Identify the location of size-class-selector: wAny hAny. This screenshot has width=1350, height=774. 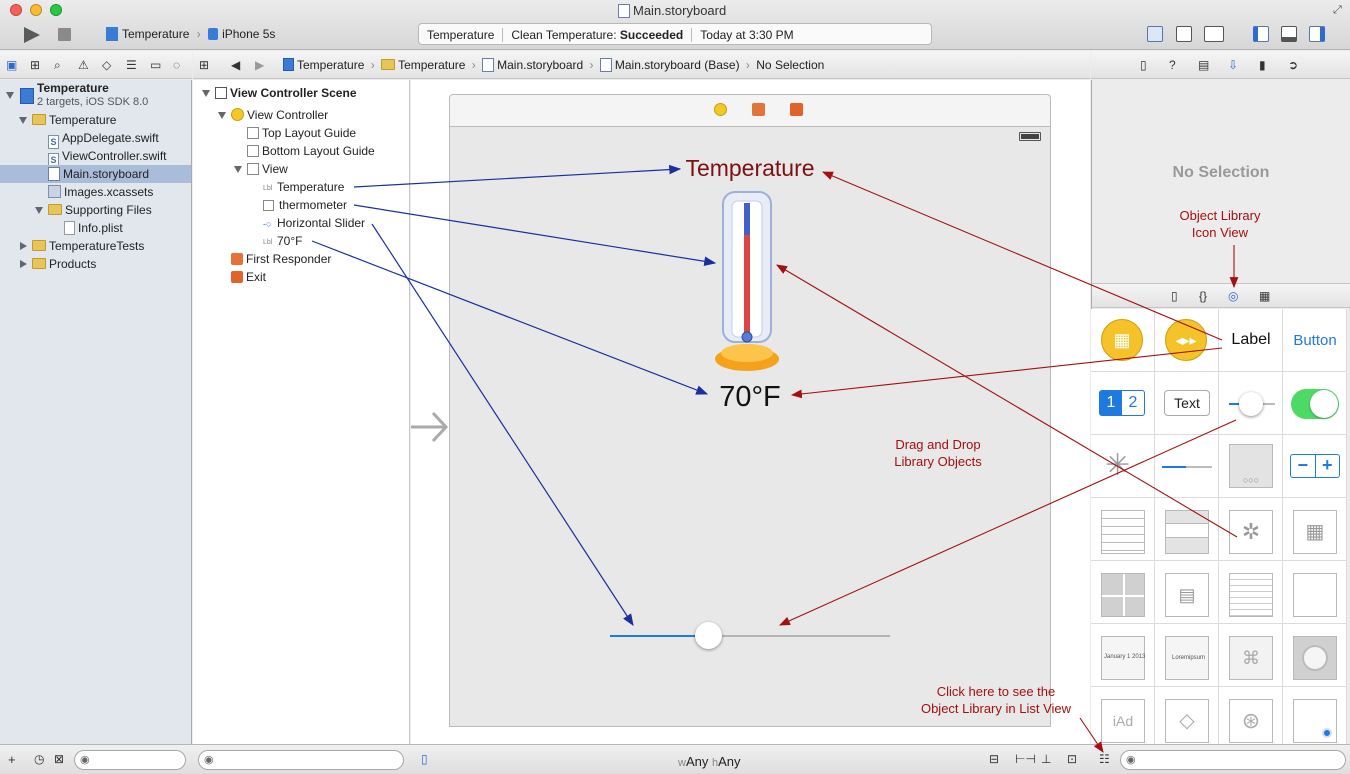
(709, 761).